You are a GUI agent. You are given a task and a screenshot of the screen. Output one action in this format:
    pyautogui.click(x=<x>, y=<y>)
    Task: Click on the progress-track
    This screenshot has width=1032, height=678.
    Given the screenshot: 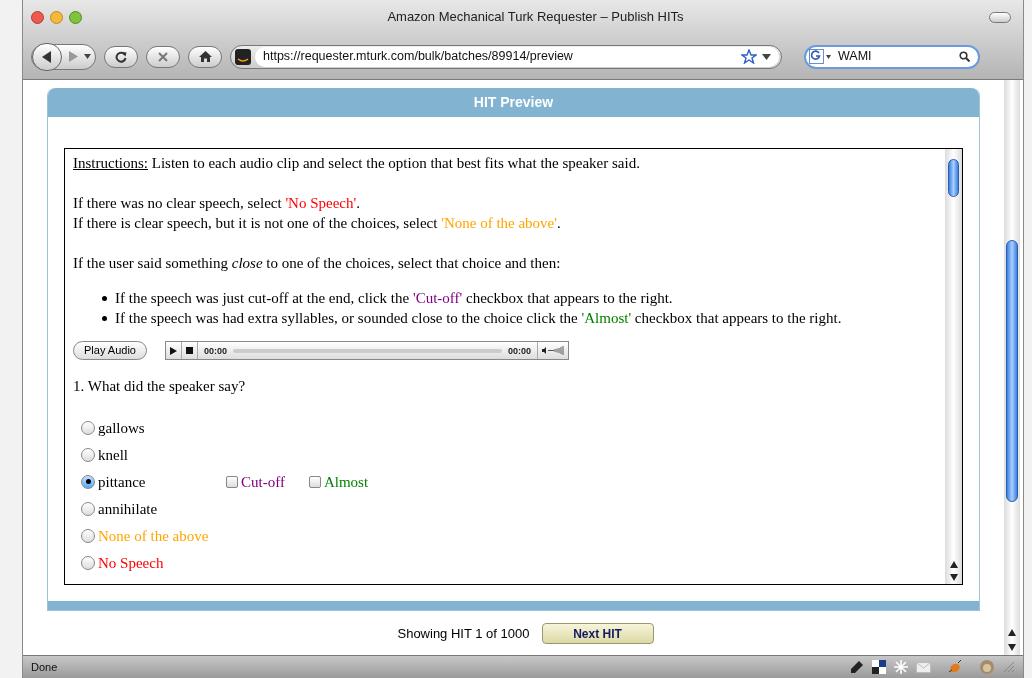 What is the action you would take?
    pyautogui.click(x=367, y=350)
    